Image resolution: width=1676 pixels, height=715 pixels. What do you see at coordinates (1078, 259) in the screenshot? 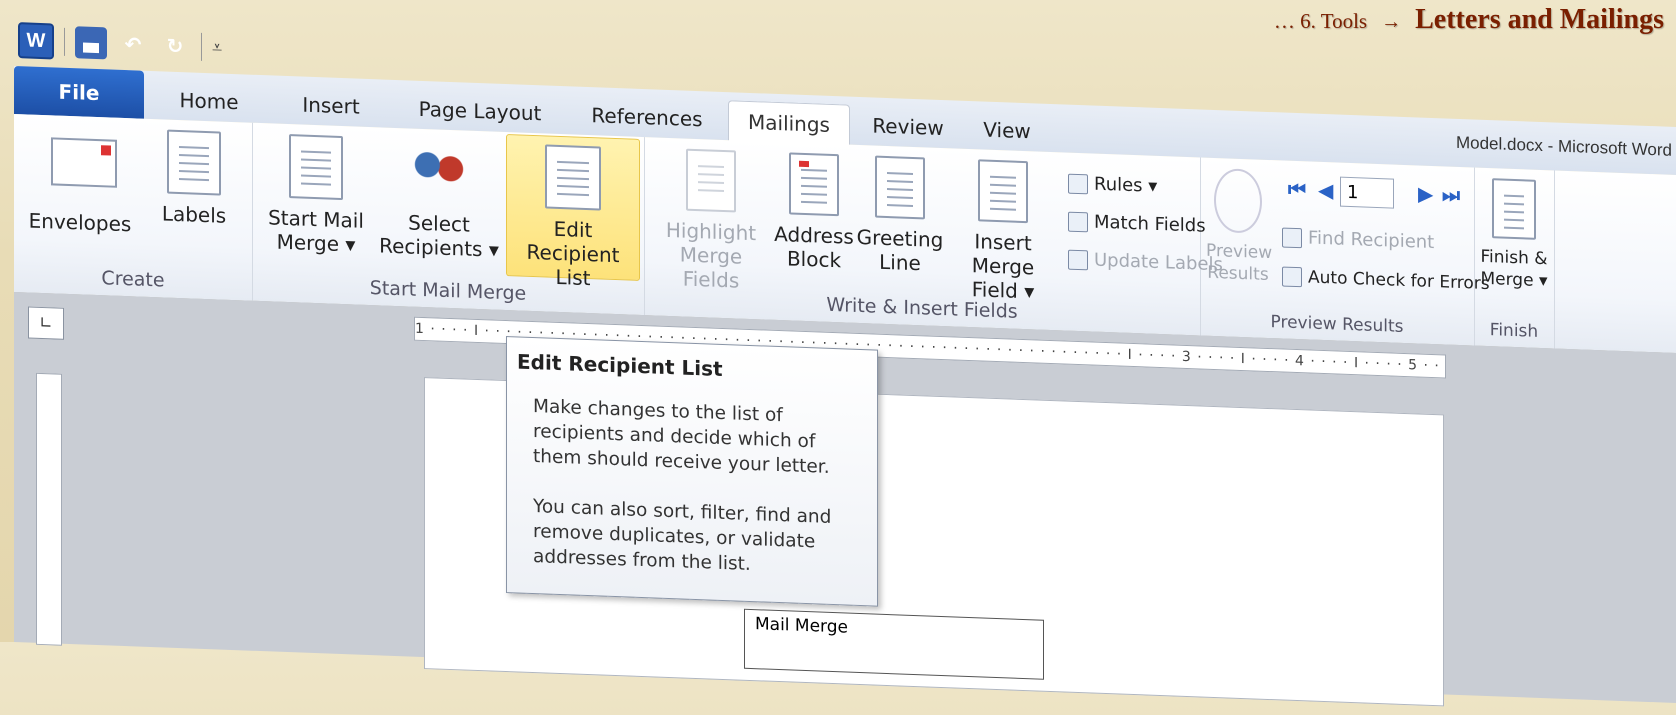
I see `update-labels-icon` at bounding box center [1078, 259].